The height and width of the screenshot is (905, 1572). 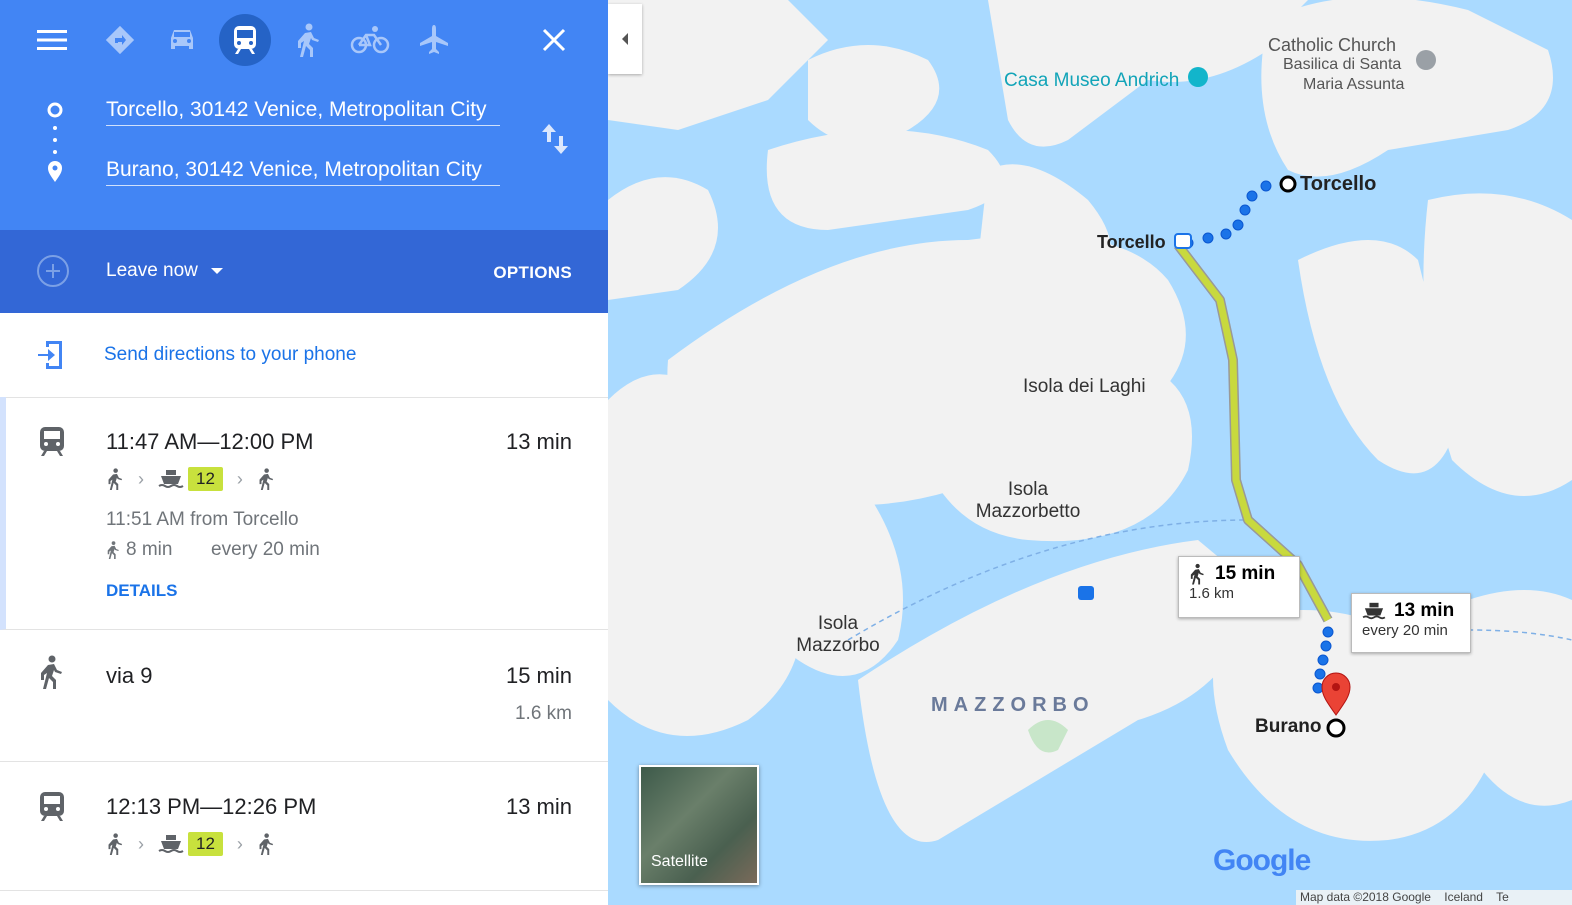 What do you see at coordinates (1424, 610) in the screenshot?
I see `ferry-callout-time: 13 min` at bounding box center [1424, 610].